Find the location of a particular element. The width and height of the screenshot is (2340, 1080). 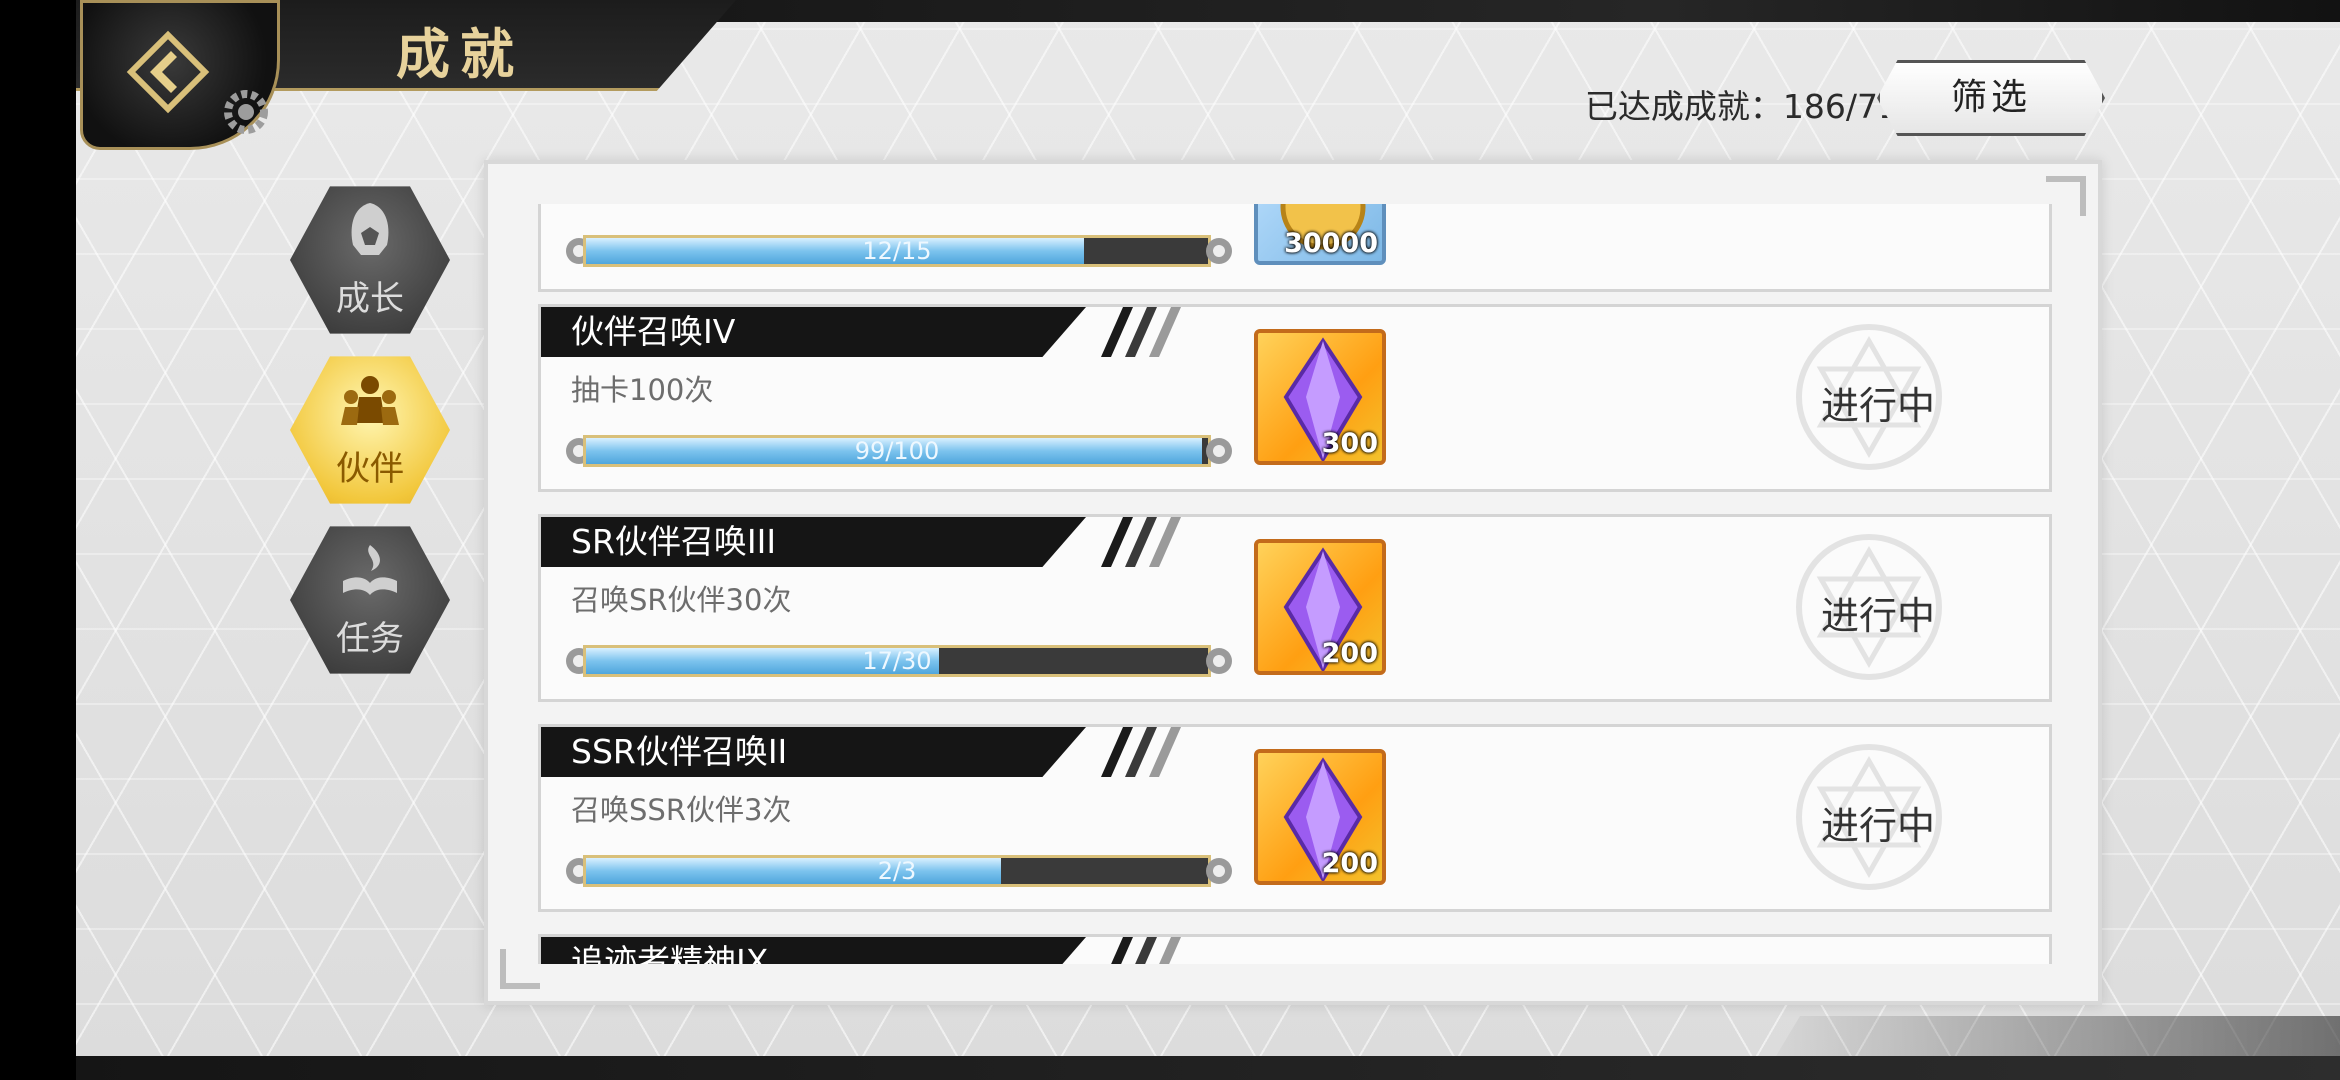

achievement-card: SR伙伴召唤III 召唤SR伙伴30次 17/30 200 进行中 is located at coordinates (1295, 608).